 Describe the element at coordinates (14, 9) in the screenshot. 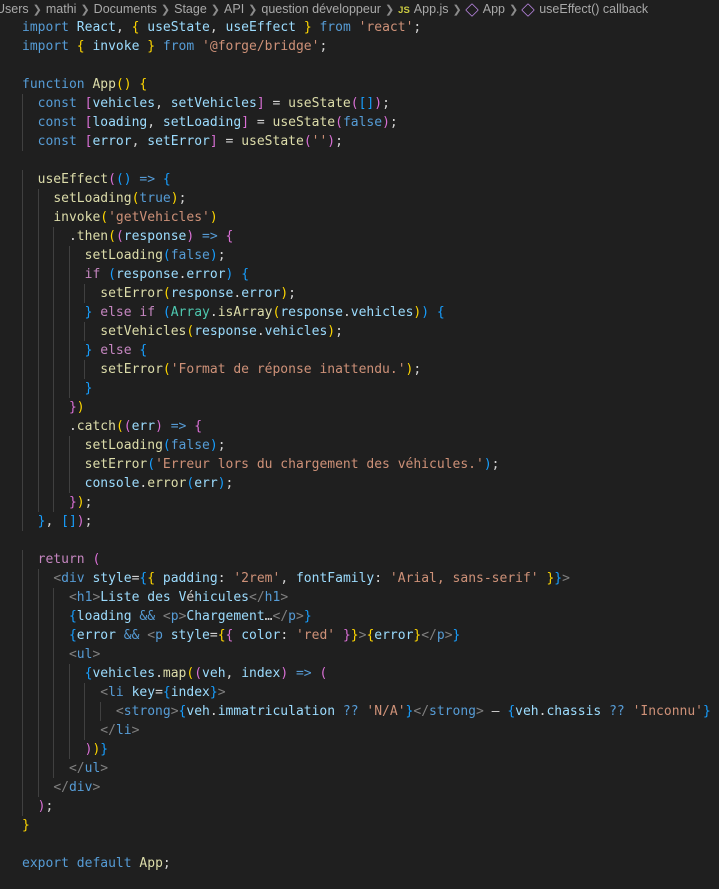

I see `breadcrumb-item-users: Users` at that location.